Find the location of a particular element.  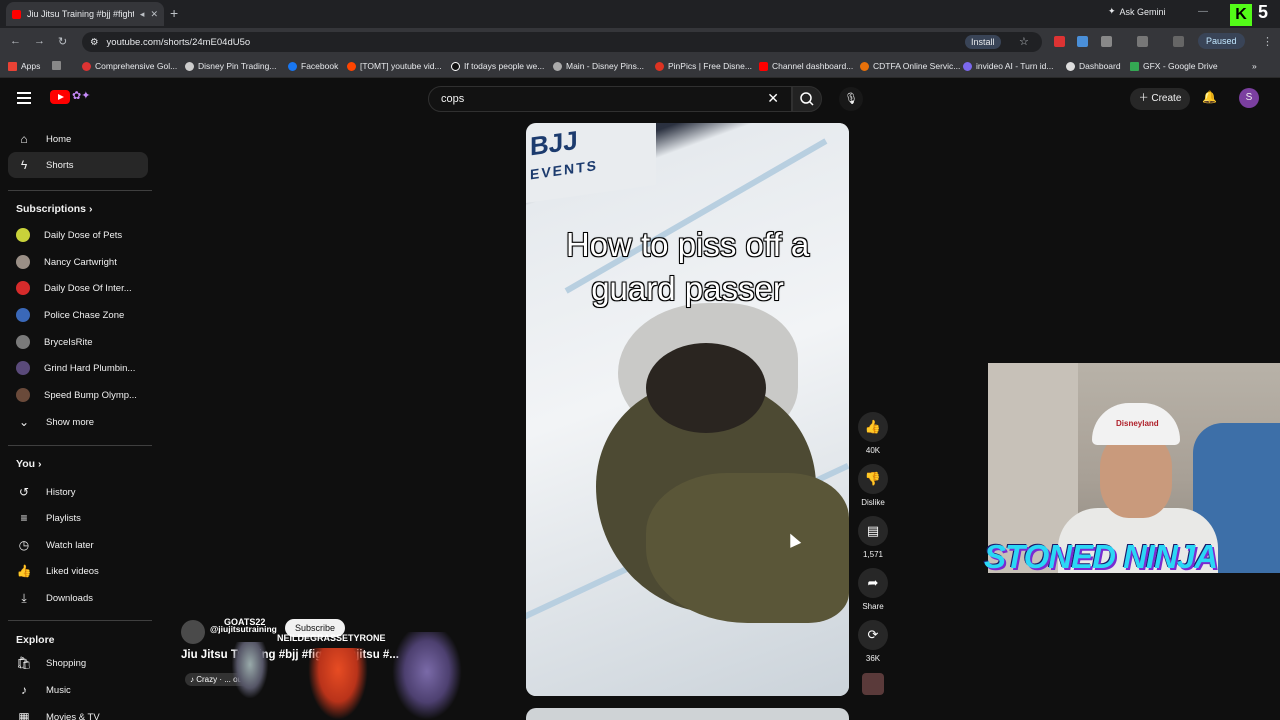

install-button: Install is located at coordinates (983, 42).